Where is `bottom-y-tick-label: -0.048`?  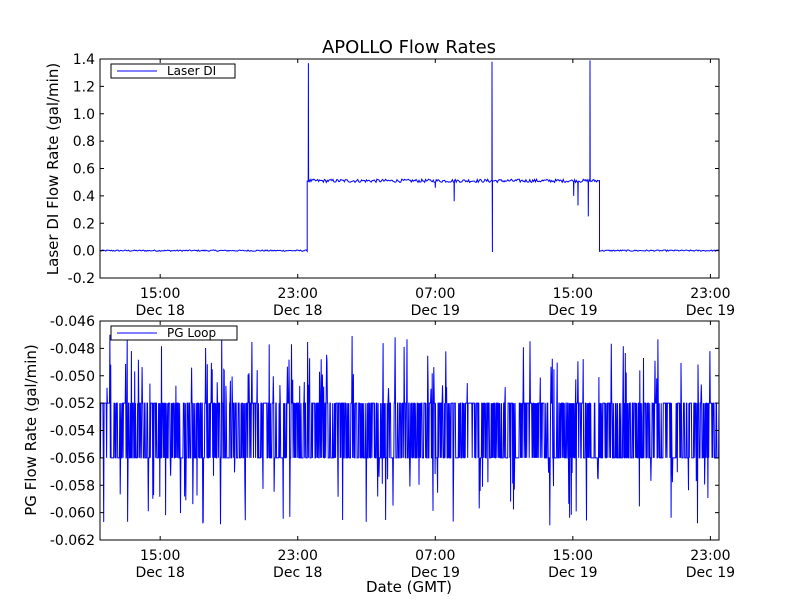
bottom-y-tick-label: -0.048 is located at coordinates (72, 349).